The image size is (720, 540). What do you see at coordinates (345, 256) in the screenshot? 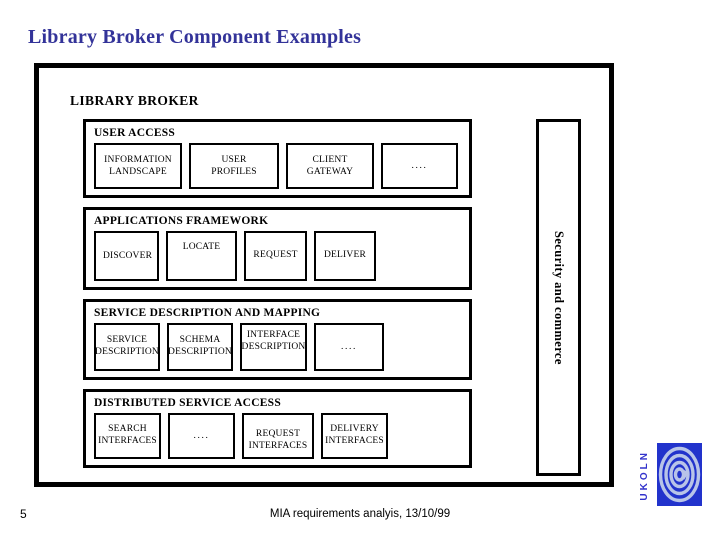
I see `component-box: DELIVER` at bounding box center [345, 256].